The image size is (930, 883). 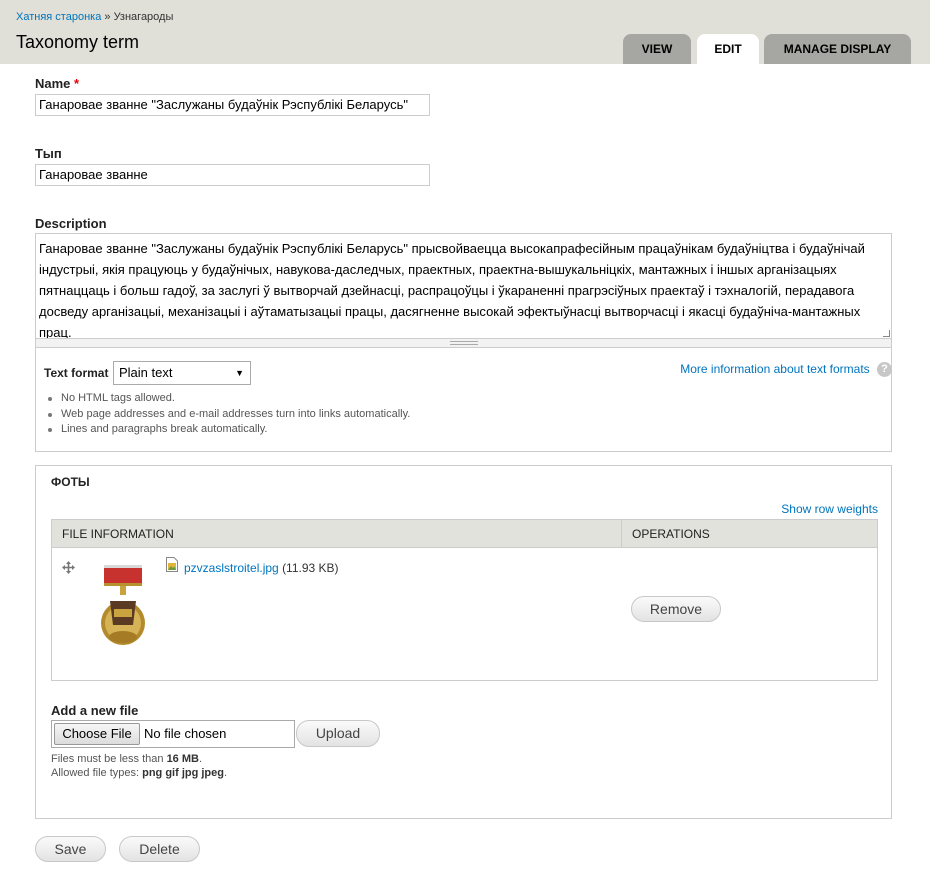 I want to click on medal-thumbnail-image, so click(x=123, y=605).